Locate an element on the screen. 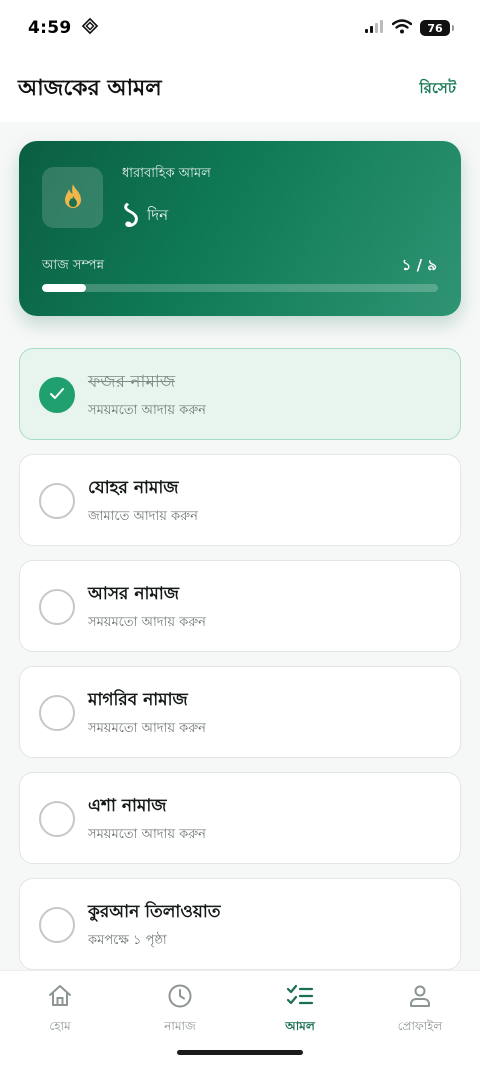 This screenshot has width=480, height=1066. amal-item-isha: এশা নামাজ সময়মতো আদায় করুন is located at coordinates (240, 818).